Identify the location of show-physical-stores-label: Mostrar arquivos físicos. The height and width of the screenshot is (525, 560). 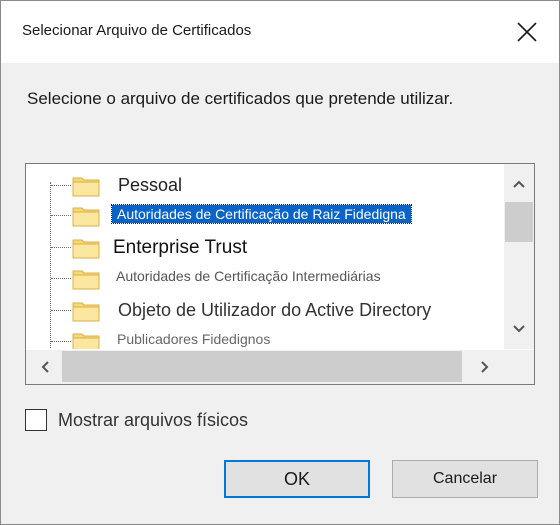
(153, 419).